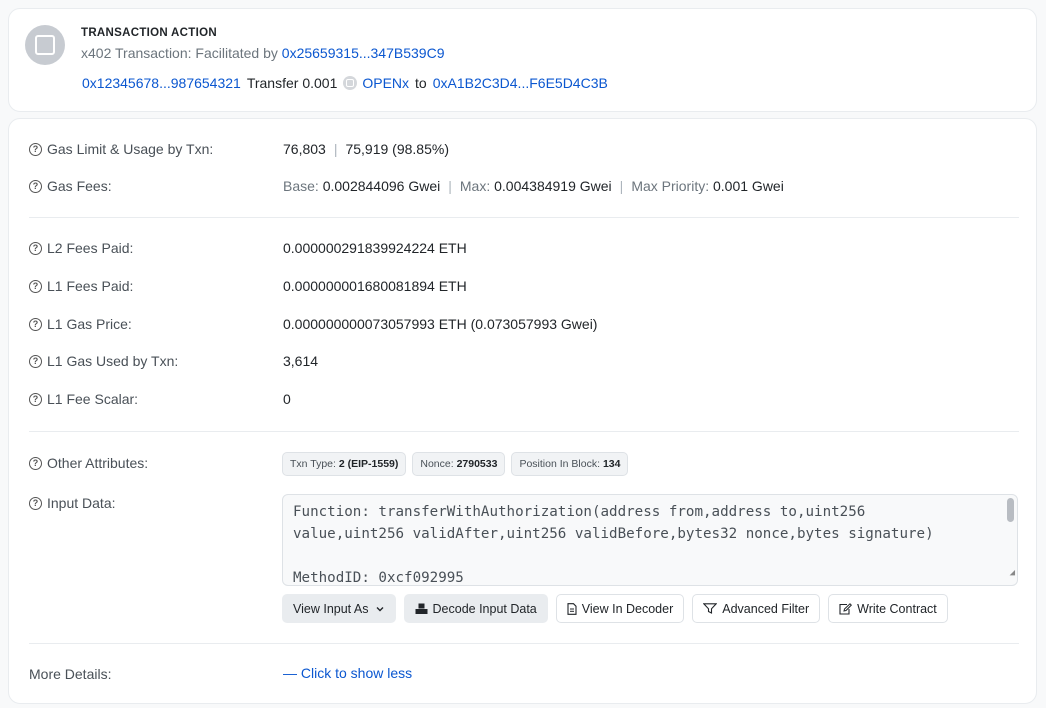 This screenshot has width=1046, height=708. What do you see at coordinates (570, 464) in the screenshot?
I see `position-badge: Position In Block: 134` at bounding box center [570, 464].